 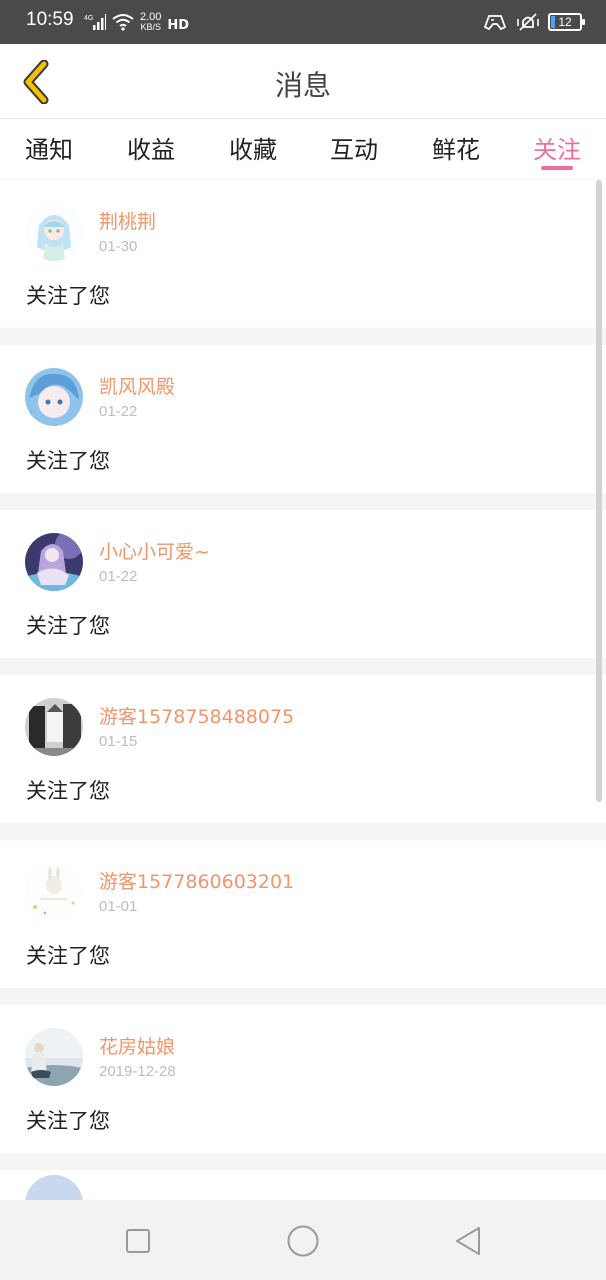 What do you see at coordinates (303, 1185) in the screenshot?
I see `list-item` at bounding box center [303, 1185].